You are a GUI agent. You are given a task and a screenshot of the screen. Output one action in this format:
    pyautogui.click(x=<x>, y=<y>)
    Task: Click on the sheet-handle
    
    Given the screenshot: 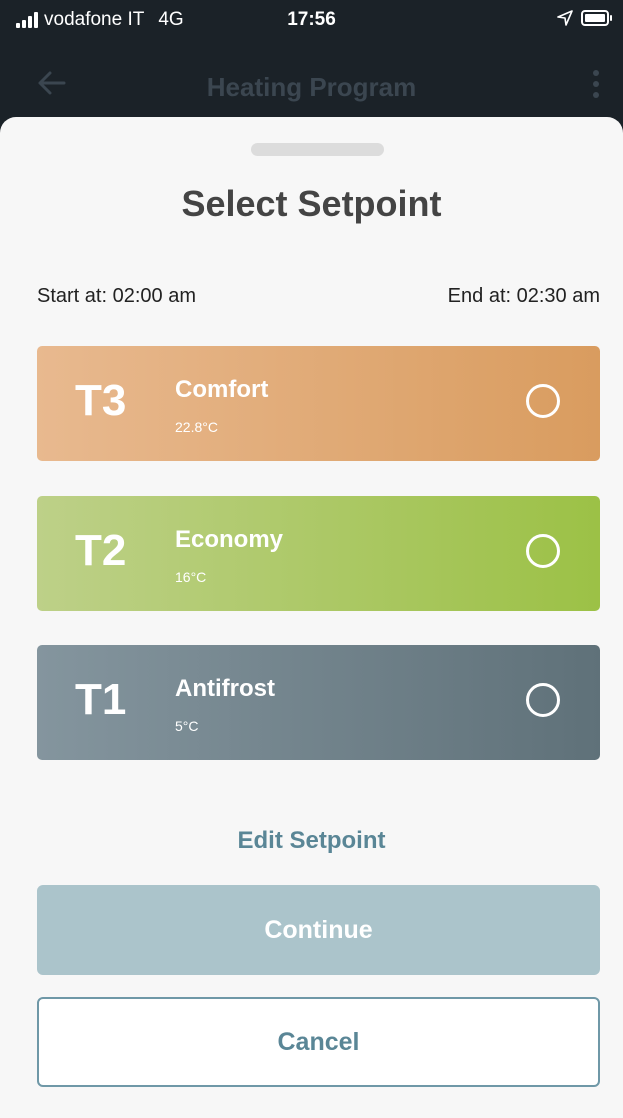 What is the action you would take?
    pyautogui.click(x=317, y=149)
    